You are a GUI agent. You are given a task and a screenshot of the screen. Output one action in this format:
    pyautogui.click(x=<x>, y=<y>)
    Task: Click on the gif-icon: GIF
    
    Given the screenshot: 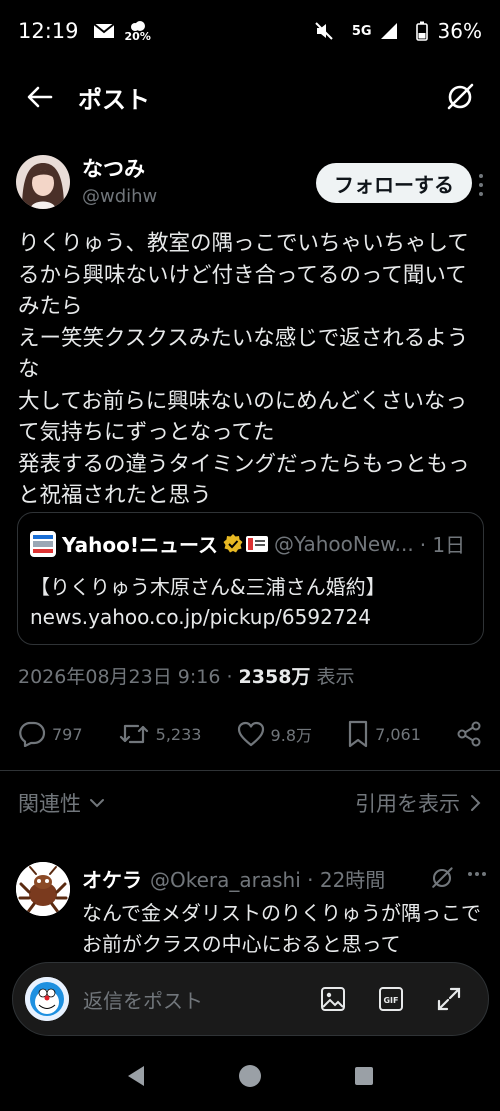 What is the action you would take?
    pyautogui.click(x=391, y=999)
    